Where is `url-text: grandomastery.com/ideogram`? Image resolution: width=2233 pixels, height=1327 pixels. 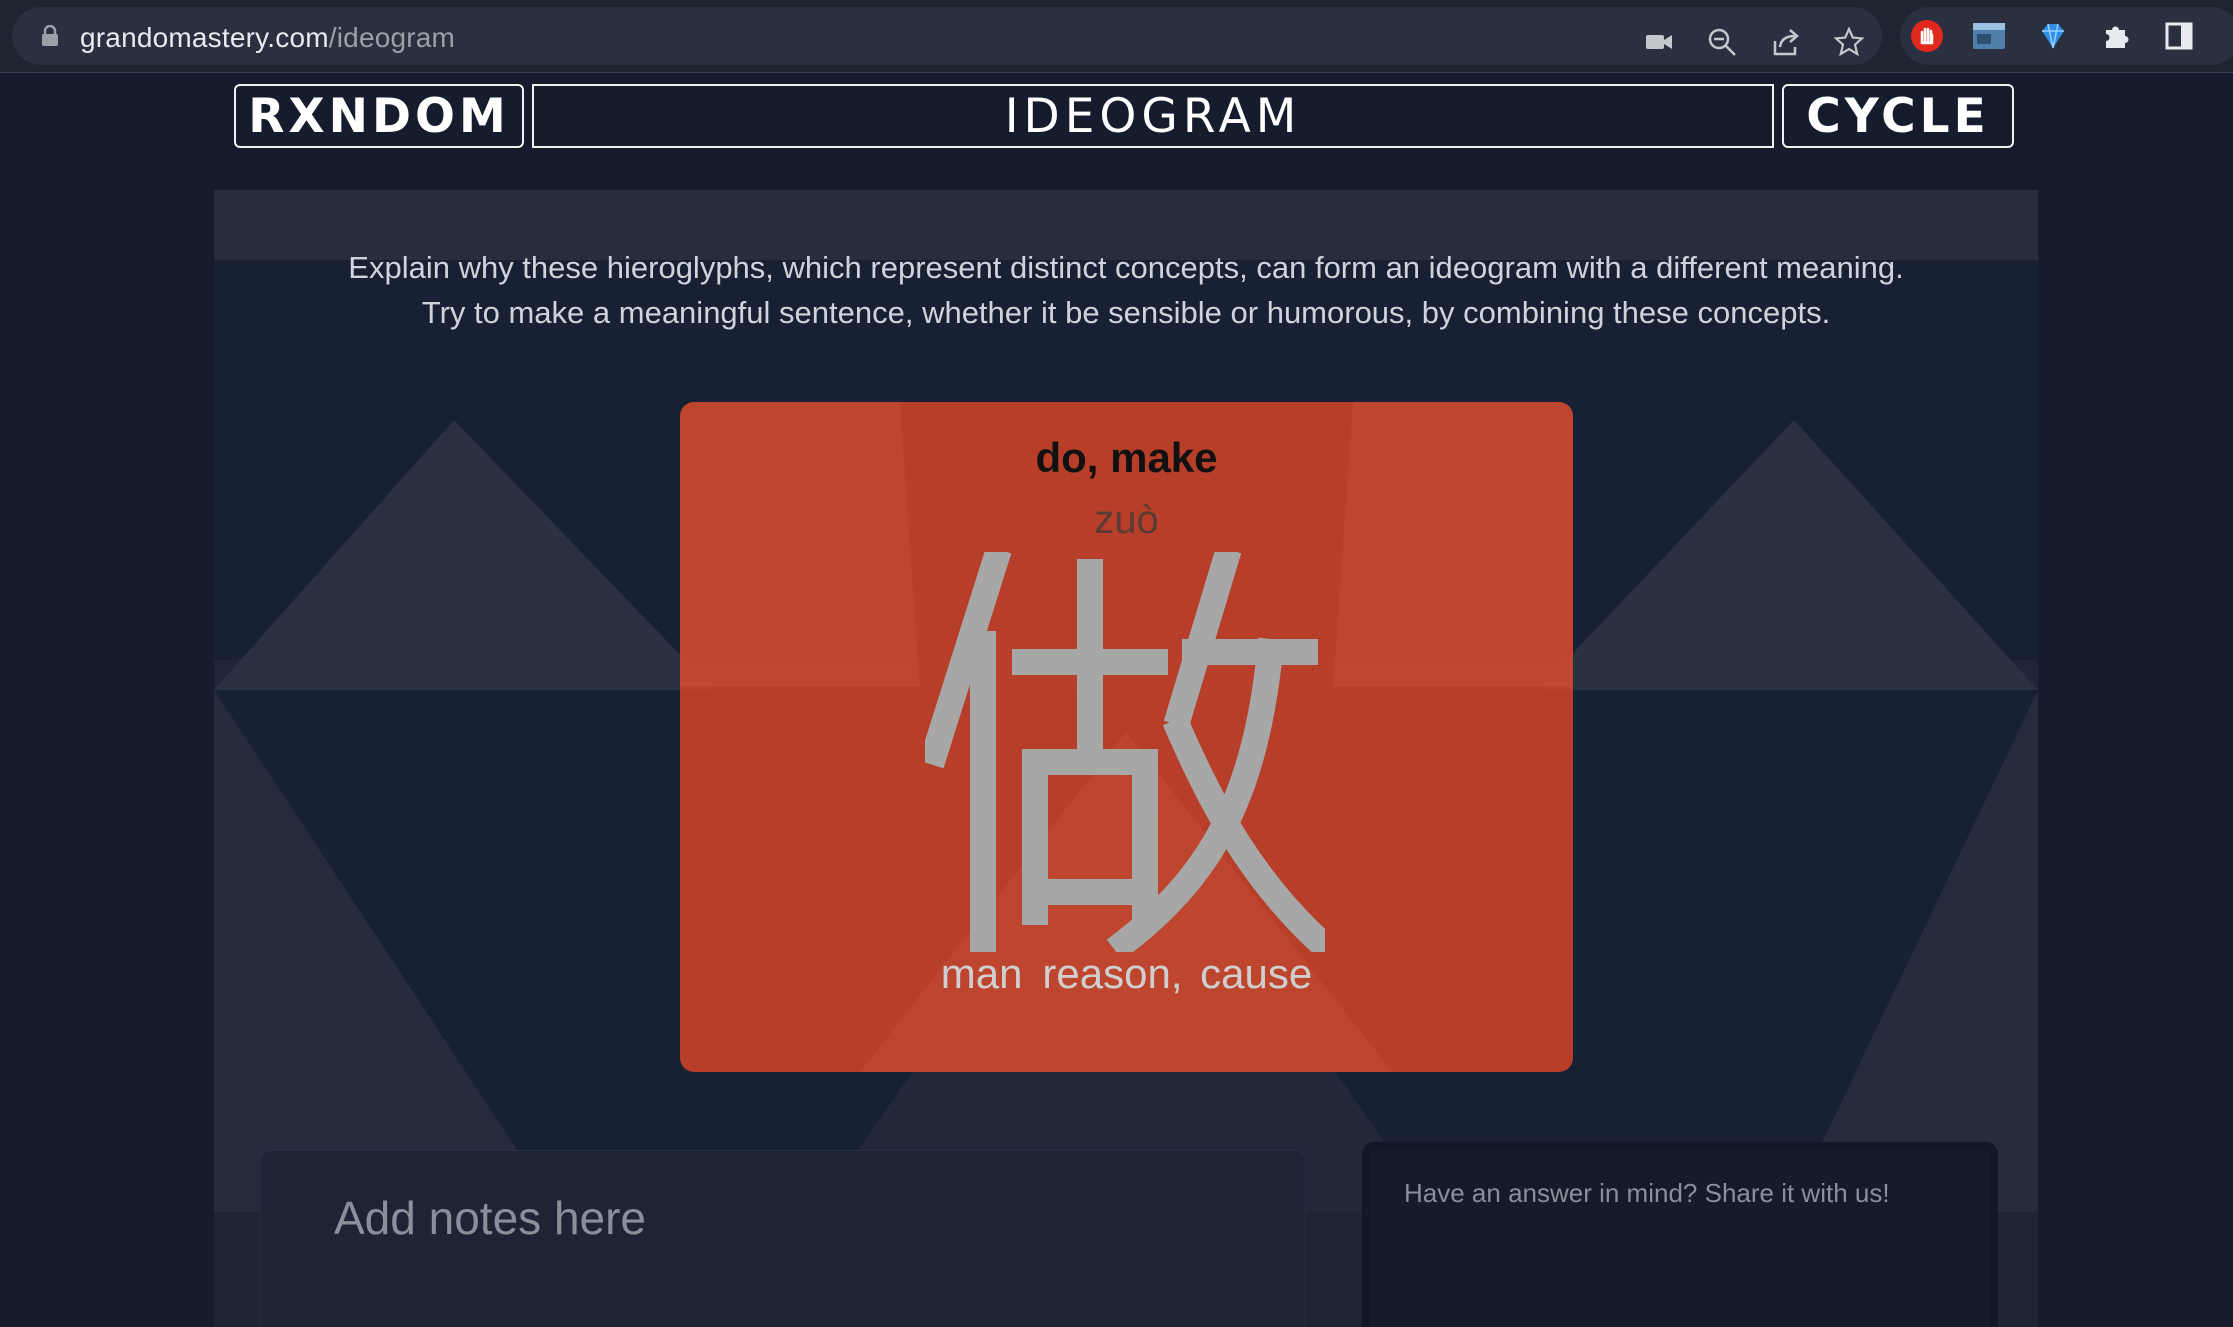 url-text: grandomastery.com/ideogram is located at coordinates (267, 38).